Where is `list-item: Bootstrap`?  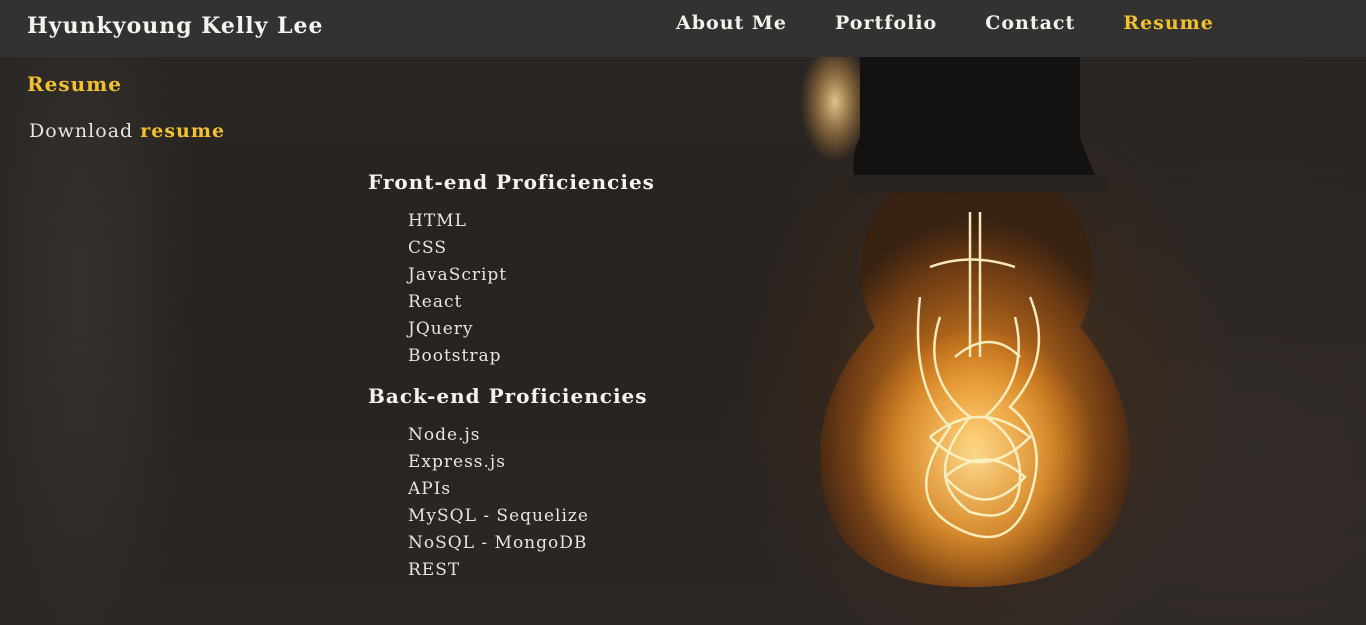
list-item: Bootstrap is located at coordinates (455, 356).